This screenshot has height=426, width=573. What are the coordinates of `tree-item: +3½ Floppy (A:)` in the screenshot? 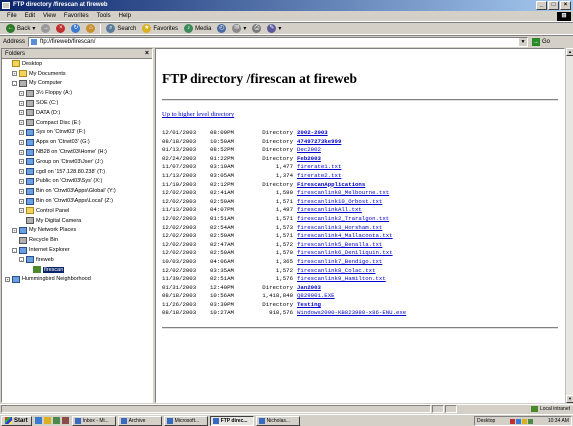 It's located at (77, 93).